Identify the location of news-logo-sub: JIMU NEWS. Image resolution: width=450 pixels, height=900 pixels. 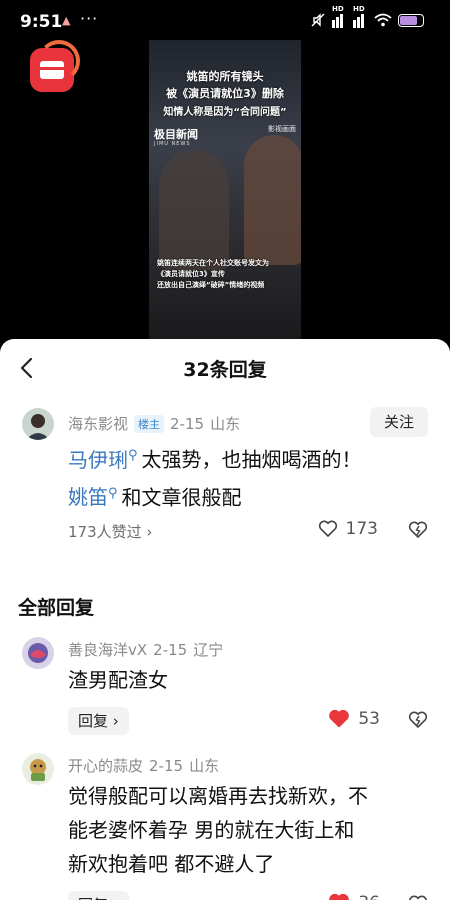
(172, 144).